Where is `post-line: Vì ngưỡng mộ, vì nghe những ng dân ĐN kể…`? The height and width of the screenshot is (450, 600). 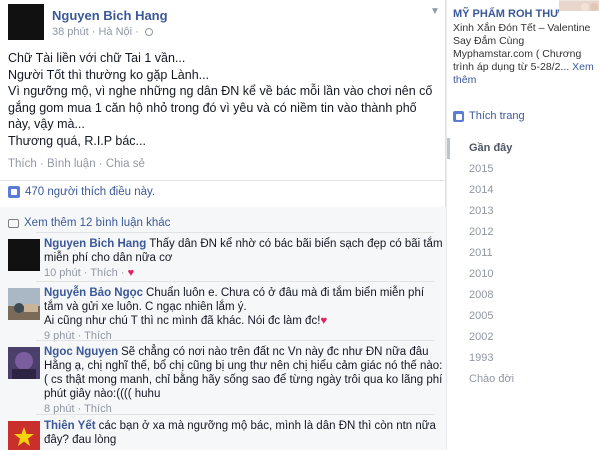
post-line: Vì ngưỡng mộ, vì nghe những ng dân ĐN kể… is located at coordinates (220, 107).